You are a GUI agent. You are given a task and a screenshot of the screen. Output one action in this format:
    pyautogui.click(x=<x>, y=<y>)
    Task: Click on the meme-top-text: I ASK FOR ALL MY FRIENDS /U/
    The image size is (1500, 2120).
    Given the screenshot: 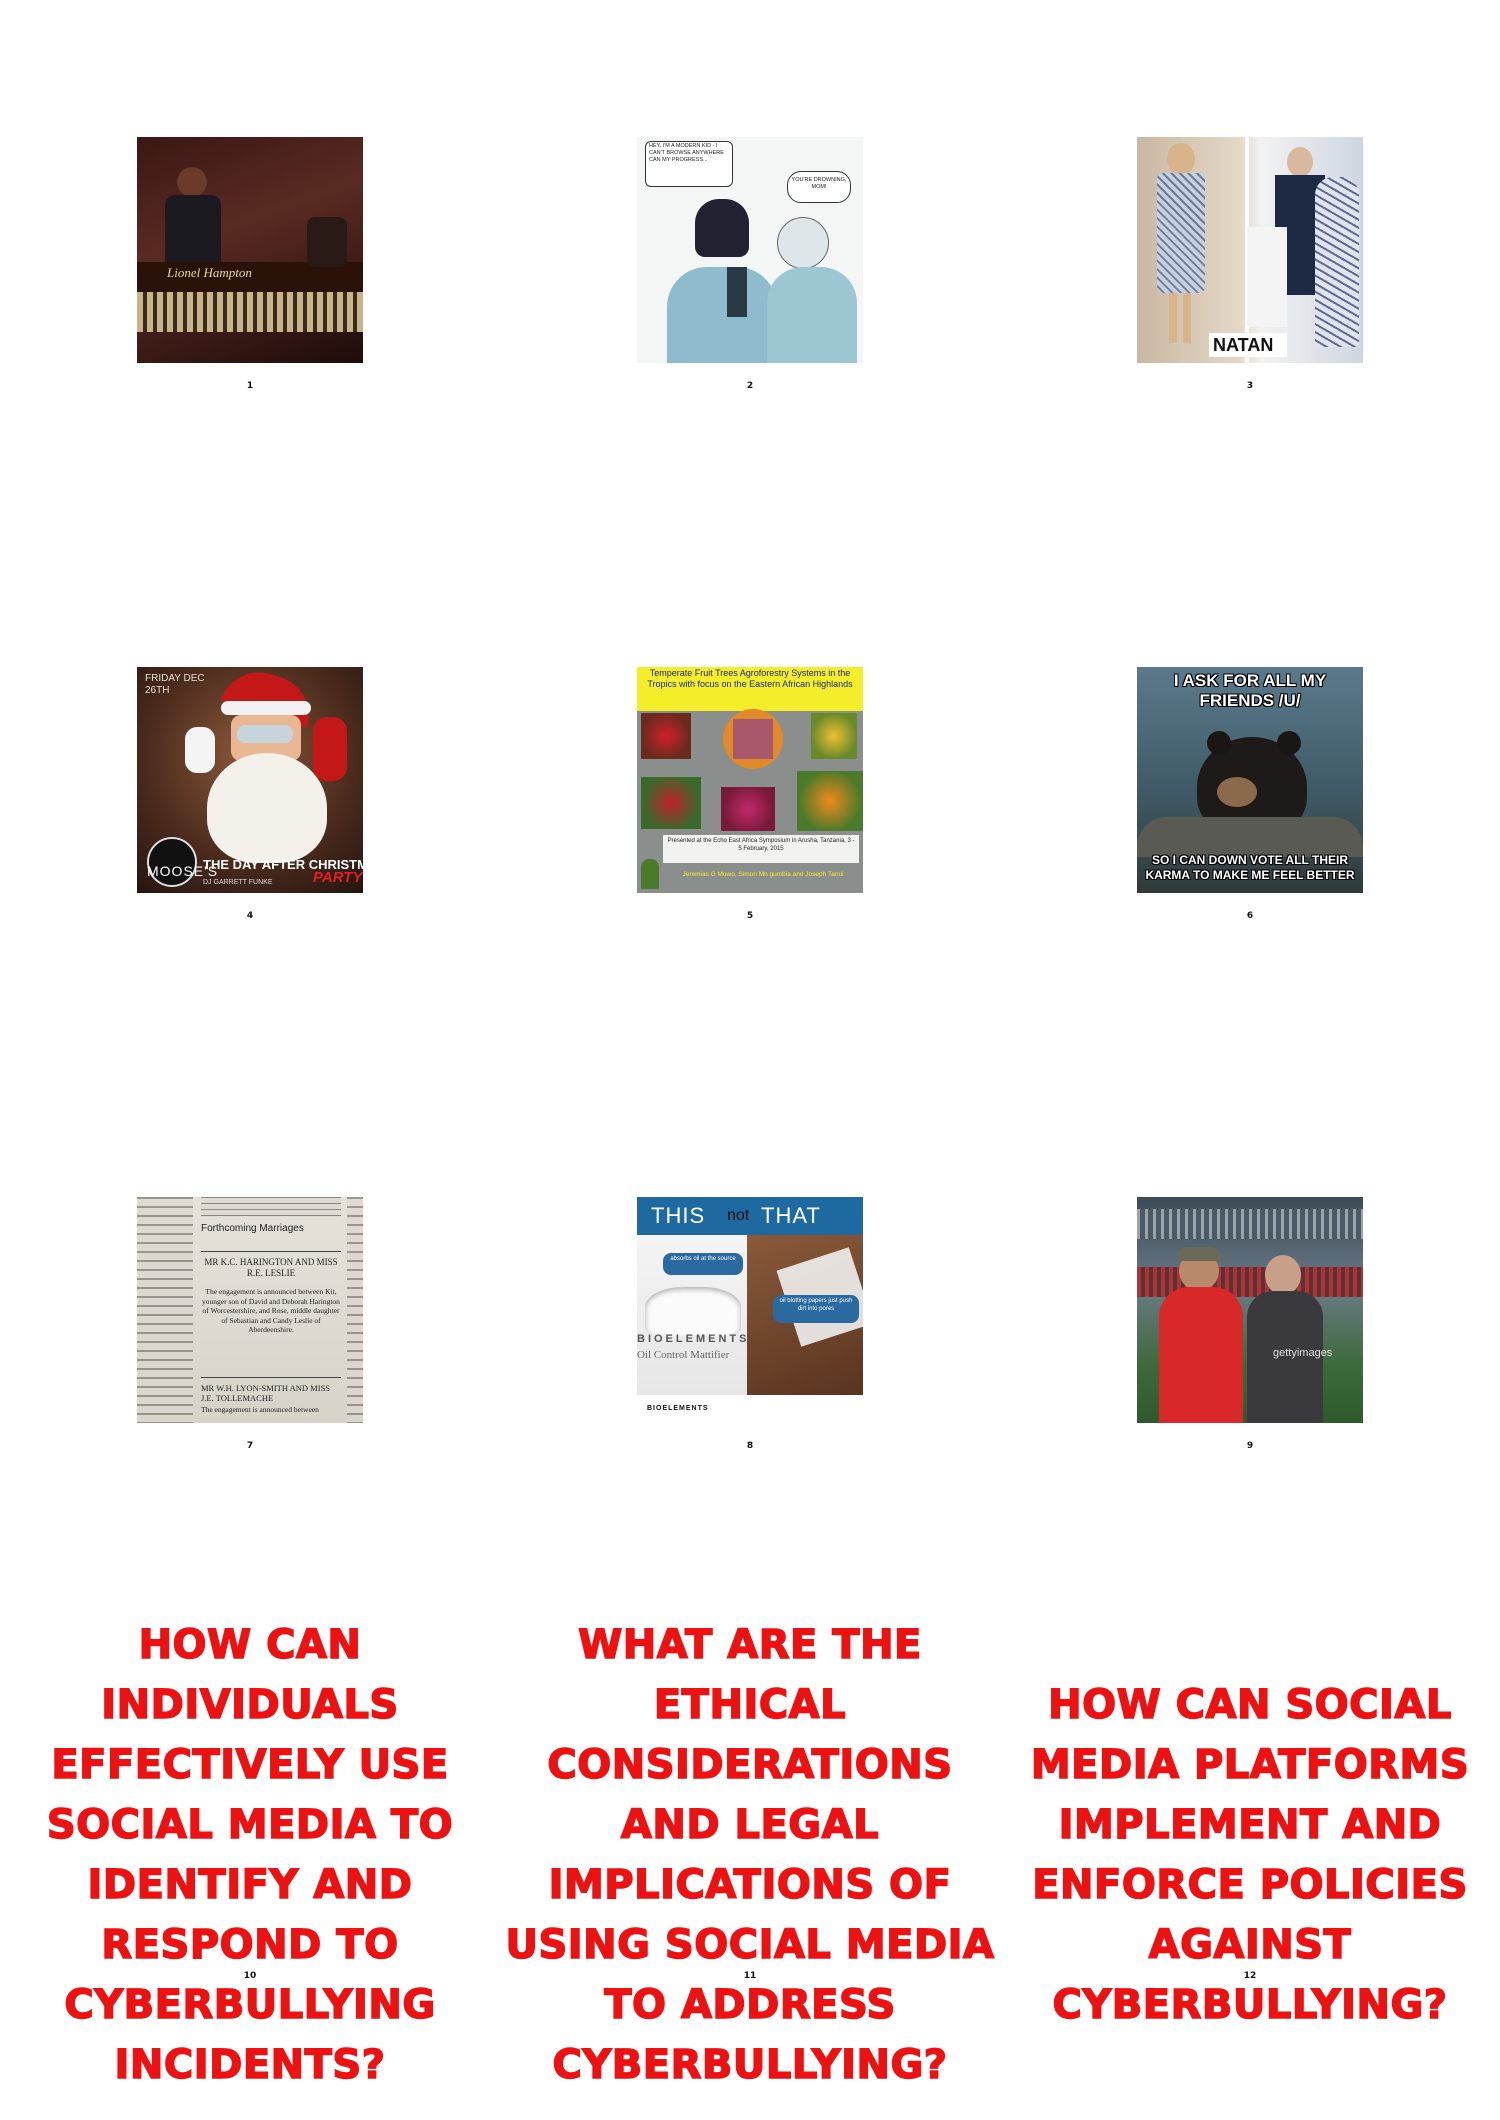 What is the action you would take?
    pyautogui.click(x=1250, y=690)
    